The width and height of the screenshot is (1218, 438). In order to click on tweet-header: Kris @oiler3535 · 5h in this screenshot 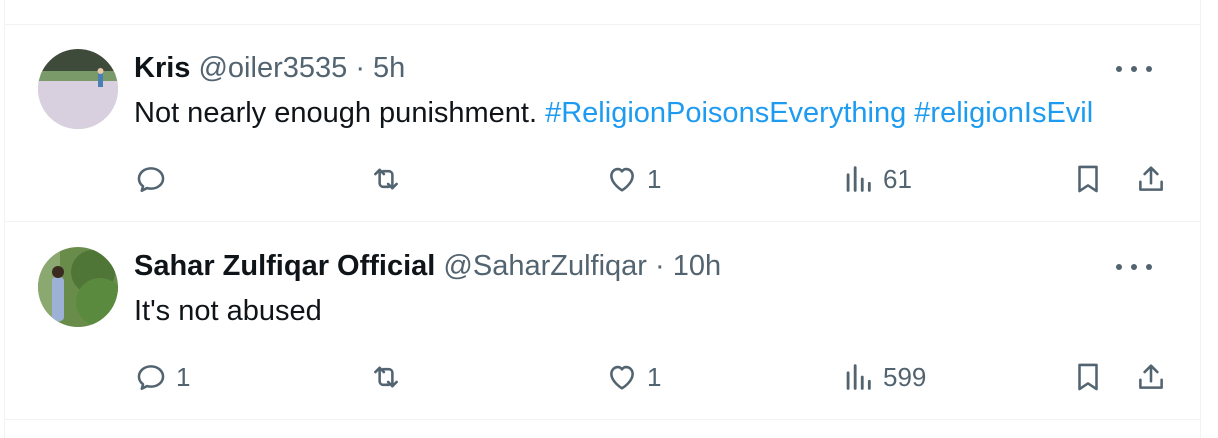, I will do `click(269, 68)`.